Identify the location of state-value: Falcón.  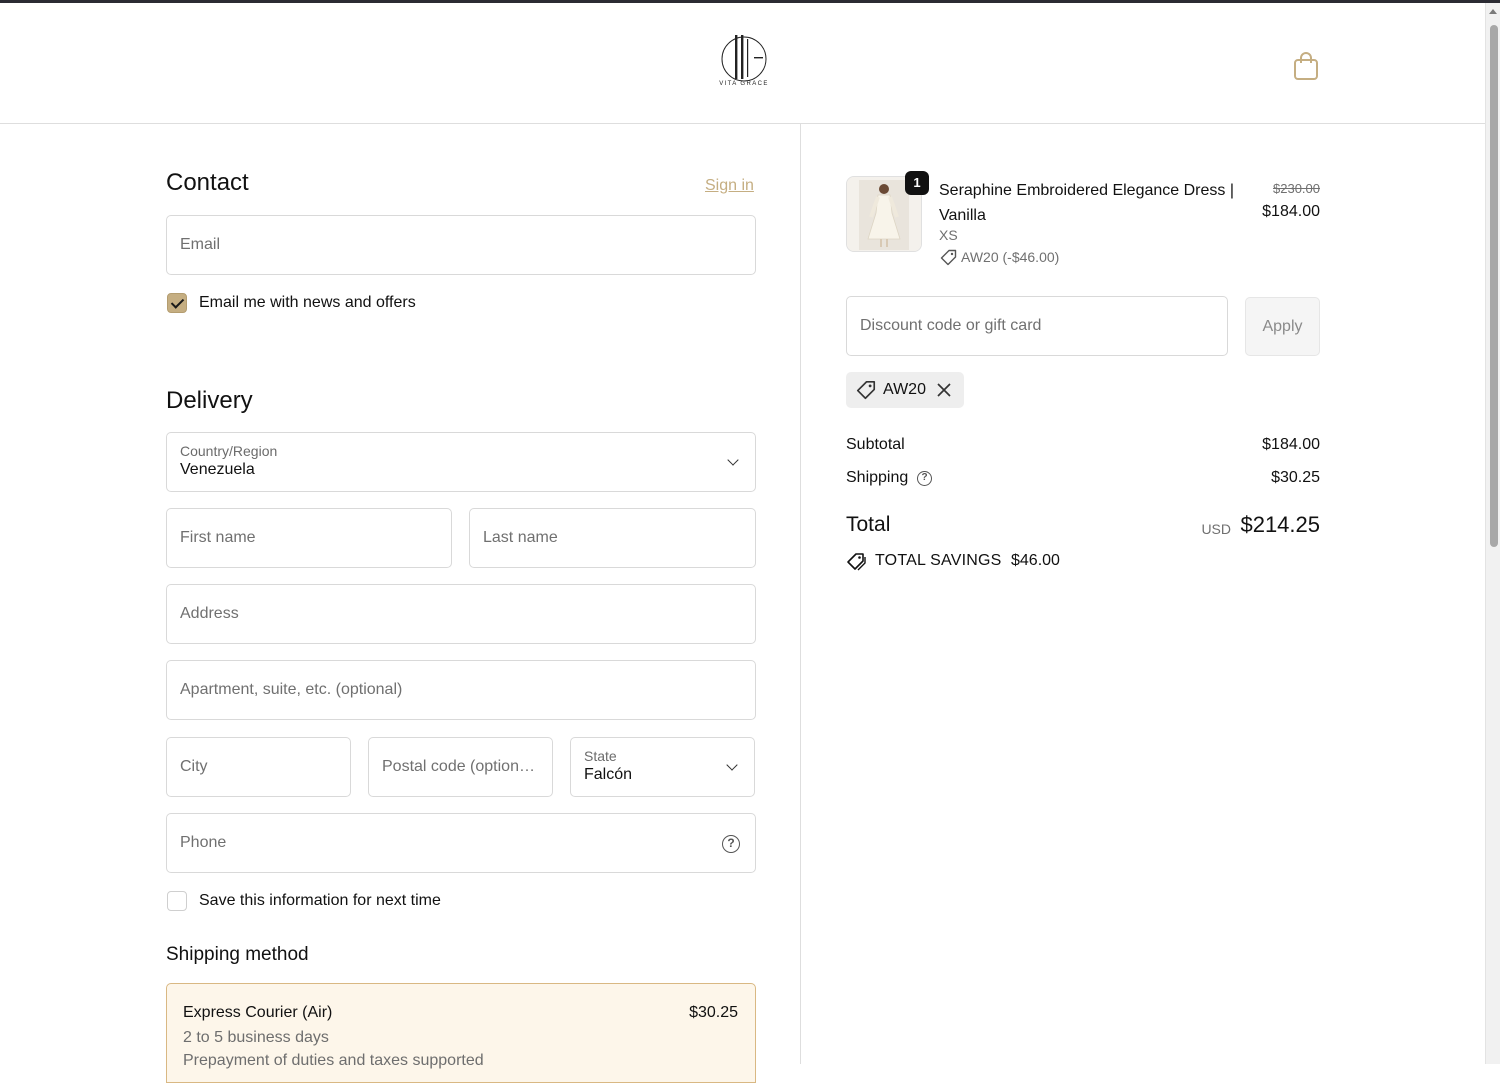
(608, 774).